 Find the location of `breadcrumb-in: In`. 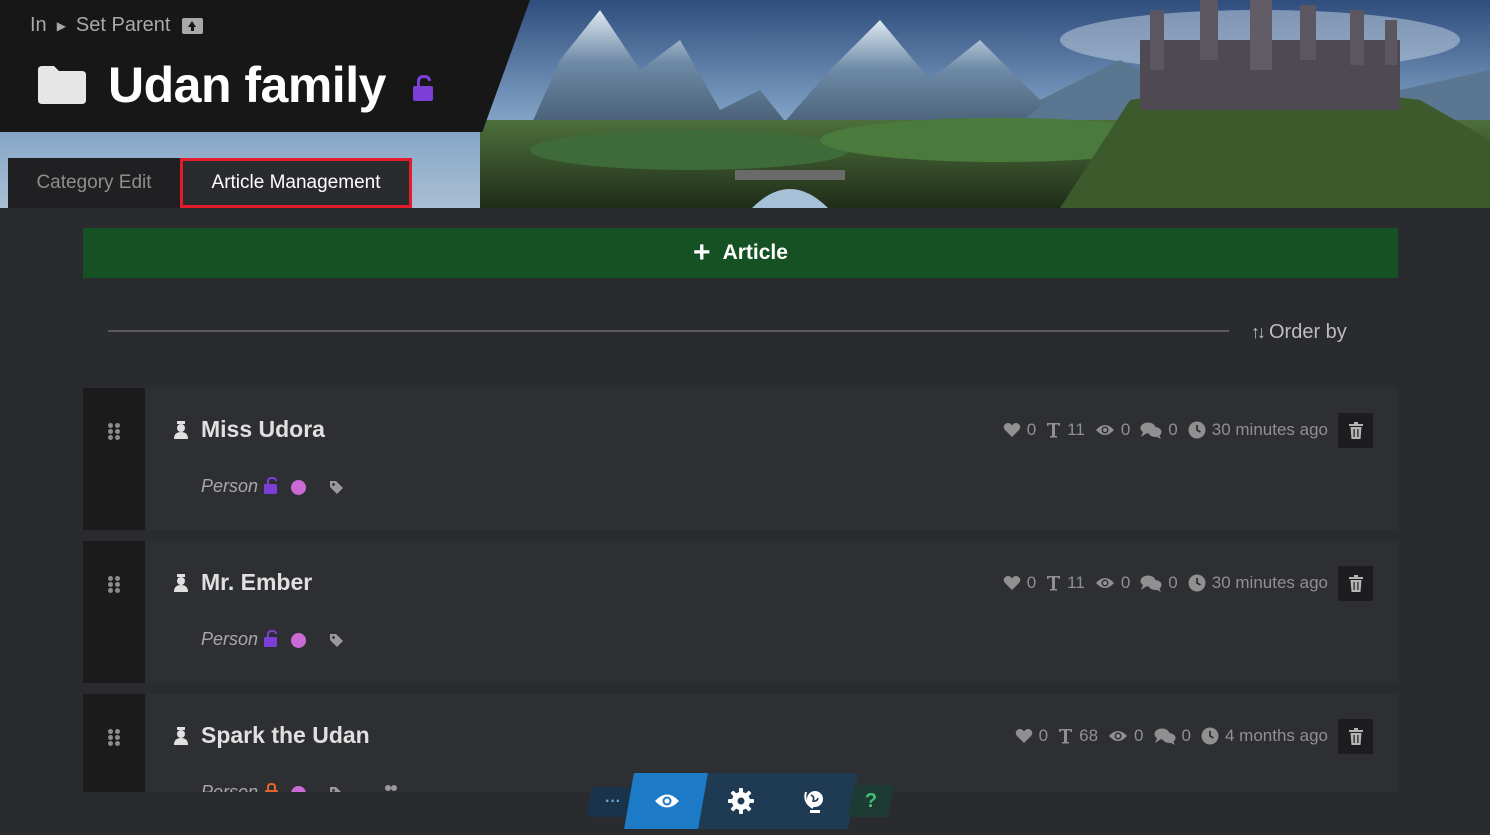

breadcrumb-in: In is located at coordinates (38, 25).